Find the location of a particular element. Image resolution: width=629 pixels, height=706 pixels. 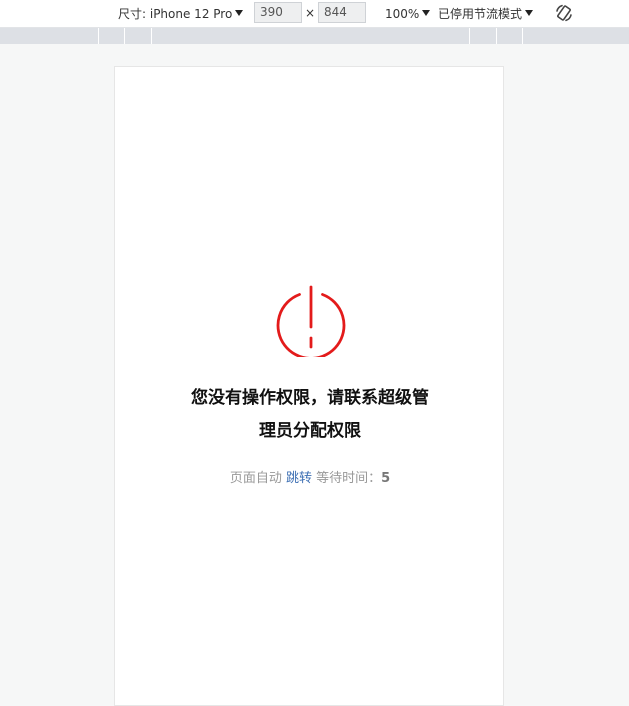

throttle-label: 已停用节流模式 is located at coordinates (480, 14).